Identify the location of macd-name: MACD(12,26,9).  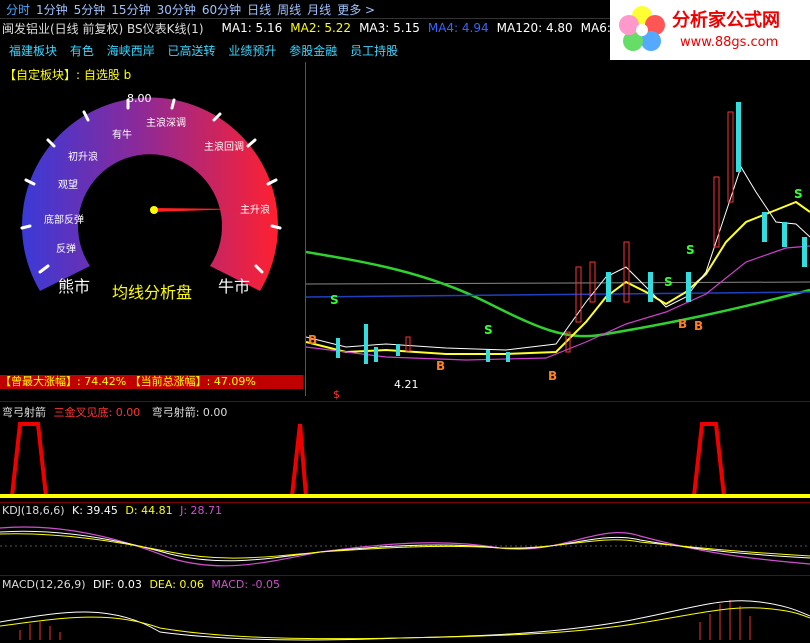
(44, 584).